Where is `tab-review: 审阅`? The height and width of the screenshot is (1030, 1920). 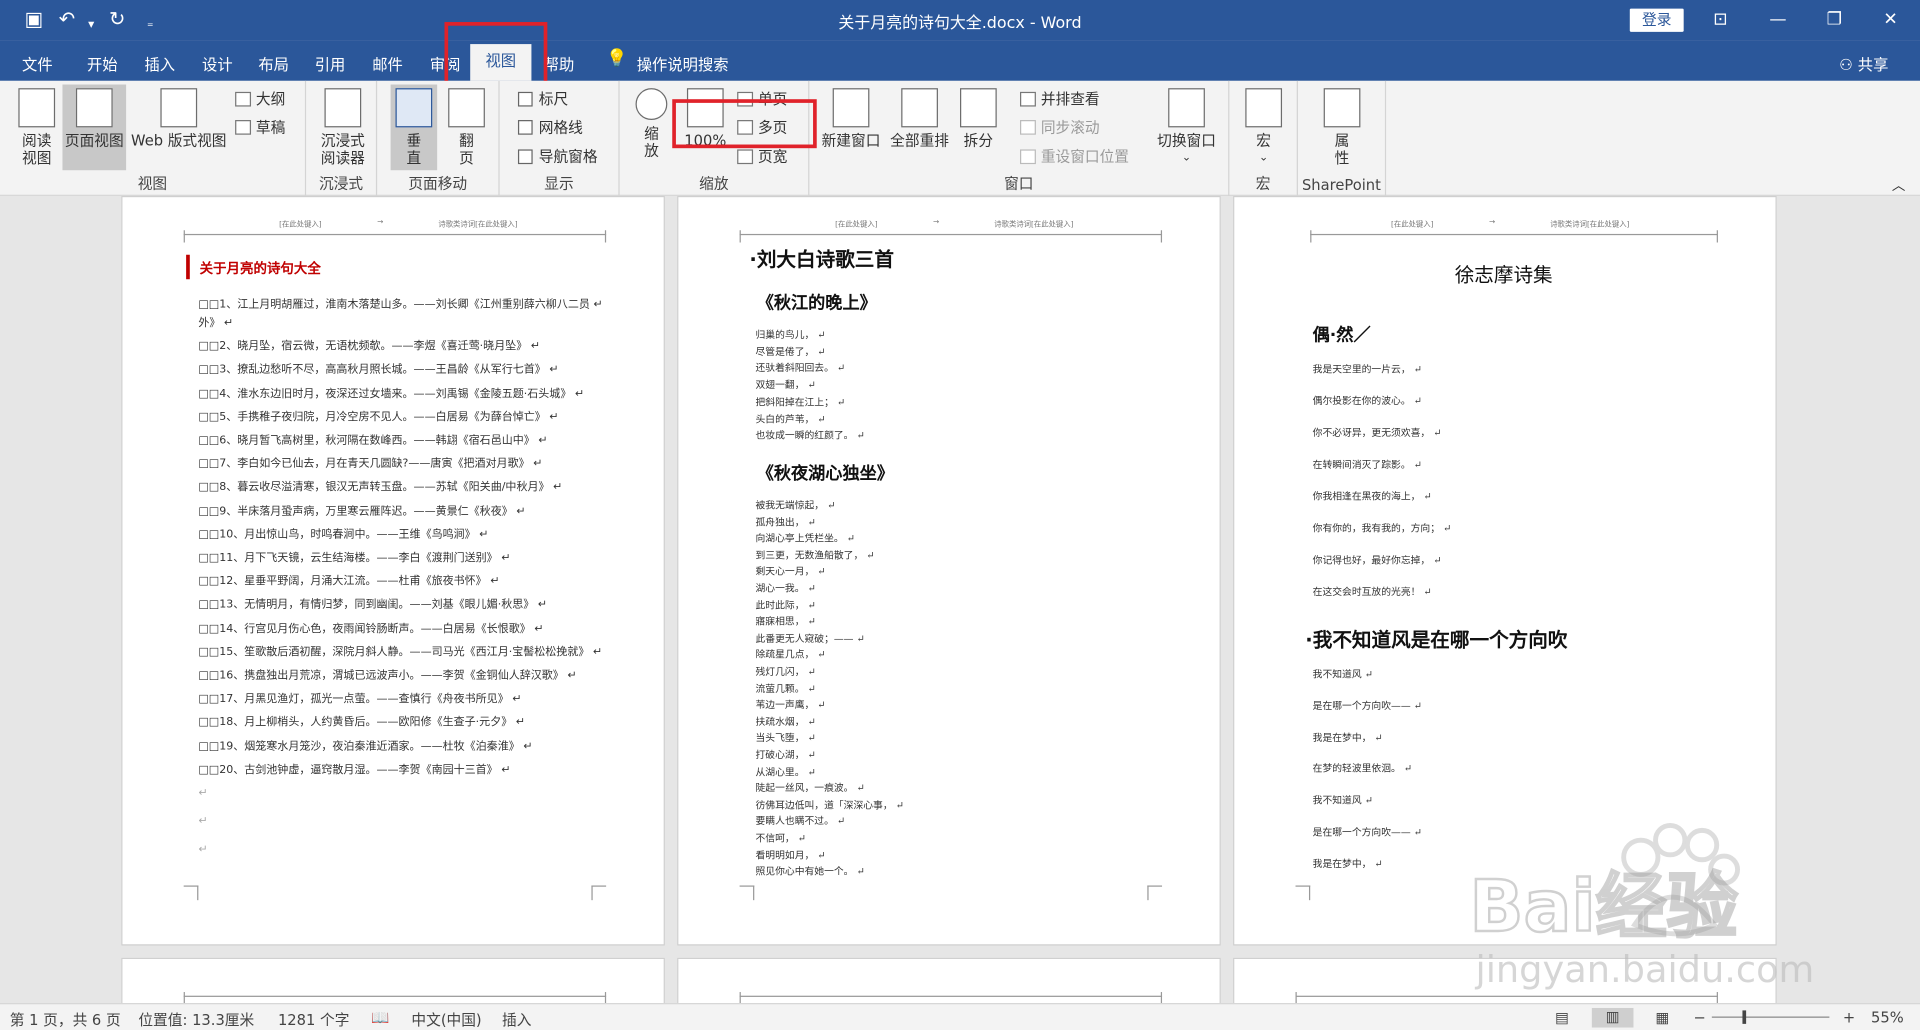 tab-review: 审阅 is located at coordinates (445, 62).